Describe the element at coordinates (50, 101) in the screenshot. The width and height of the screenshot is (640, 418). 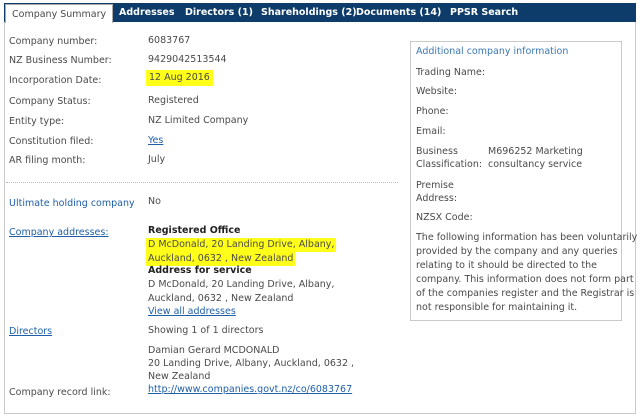
I see `status-label: Company Status:` at that location.